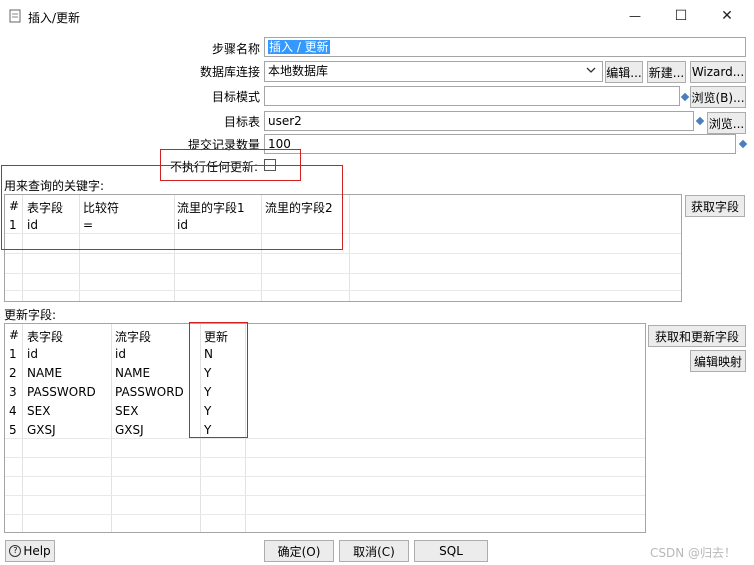 The image size is (754, 565). Describe the element at coordinates (229, 72) in the screenshot. I see `db-conn-label: 数据库连接` at that location.